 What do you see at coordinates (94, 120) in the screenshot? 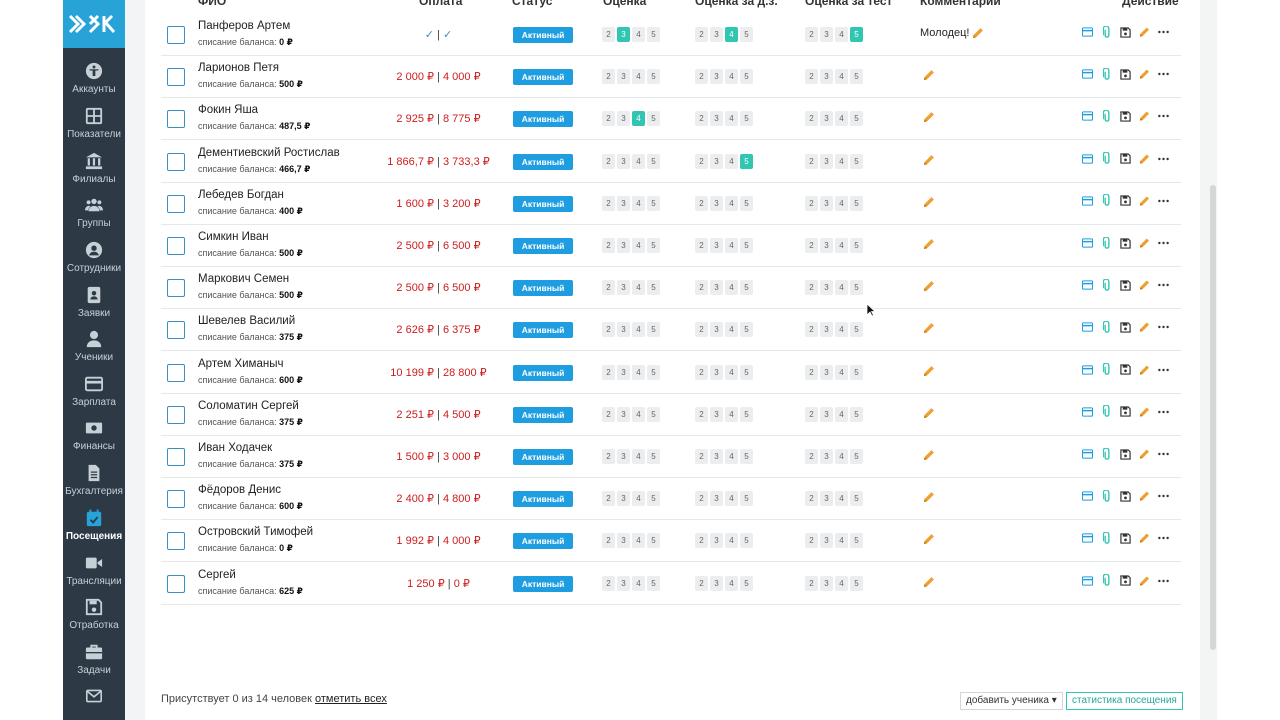
I see `sidebar-item-grid: Показатели` at bounding box center [94, 120].